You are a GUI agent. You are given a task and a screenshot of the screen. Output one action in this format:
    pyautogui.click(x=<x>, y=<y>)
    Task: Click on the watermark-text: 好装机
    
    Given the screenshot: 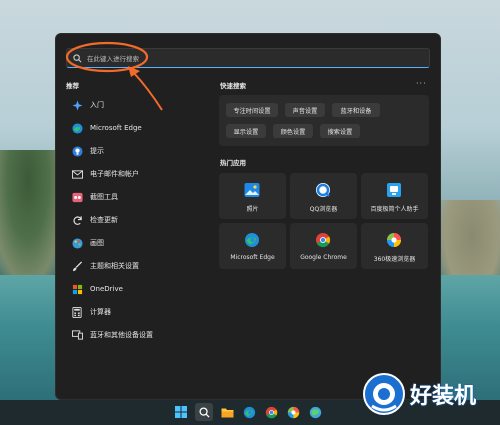 What is the action you would take?
    pyautogui.click(x=443, y=396)
    